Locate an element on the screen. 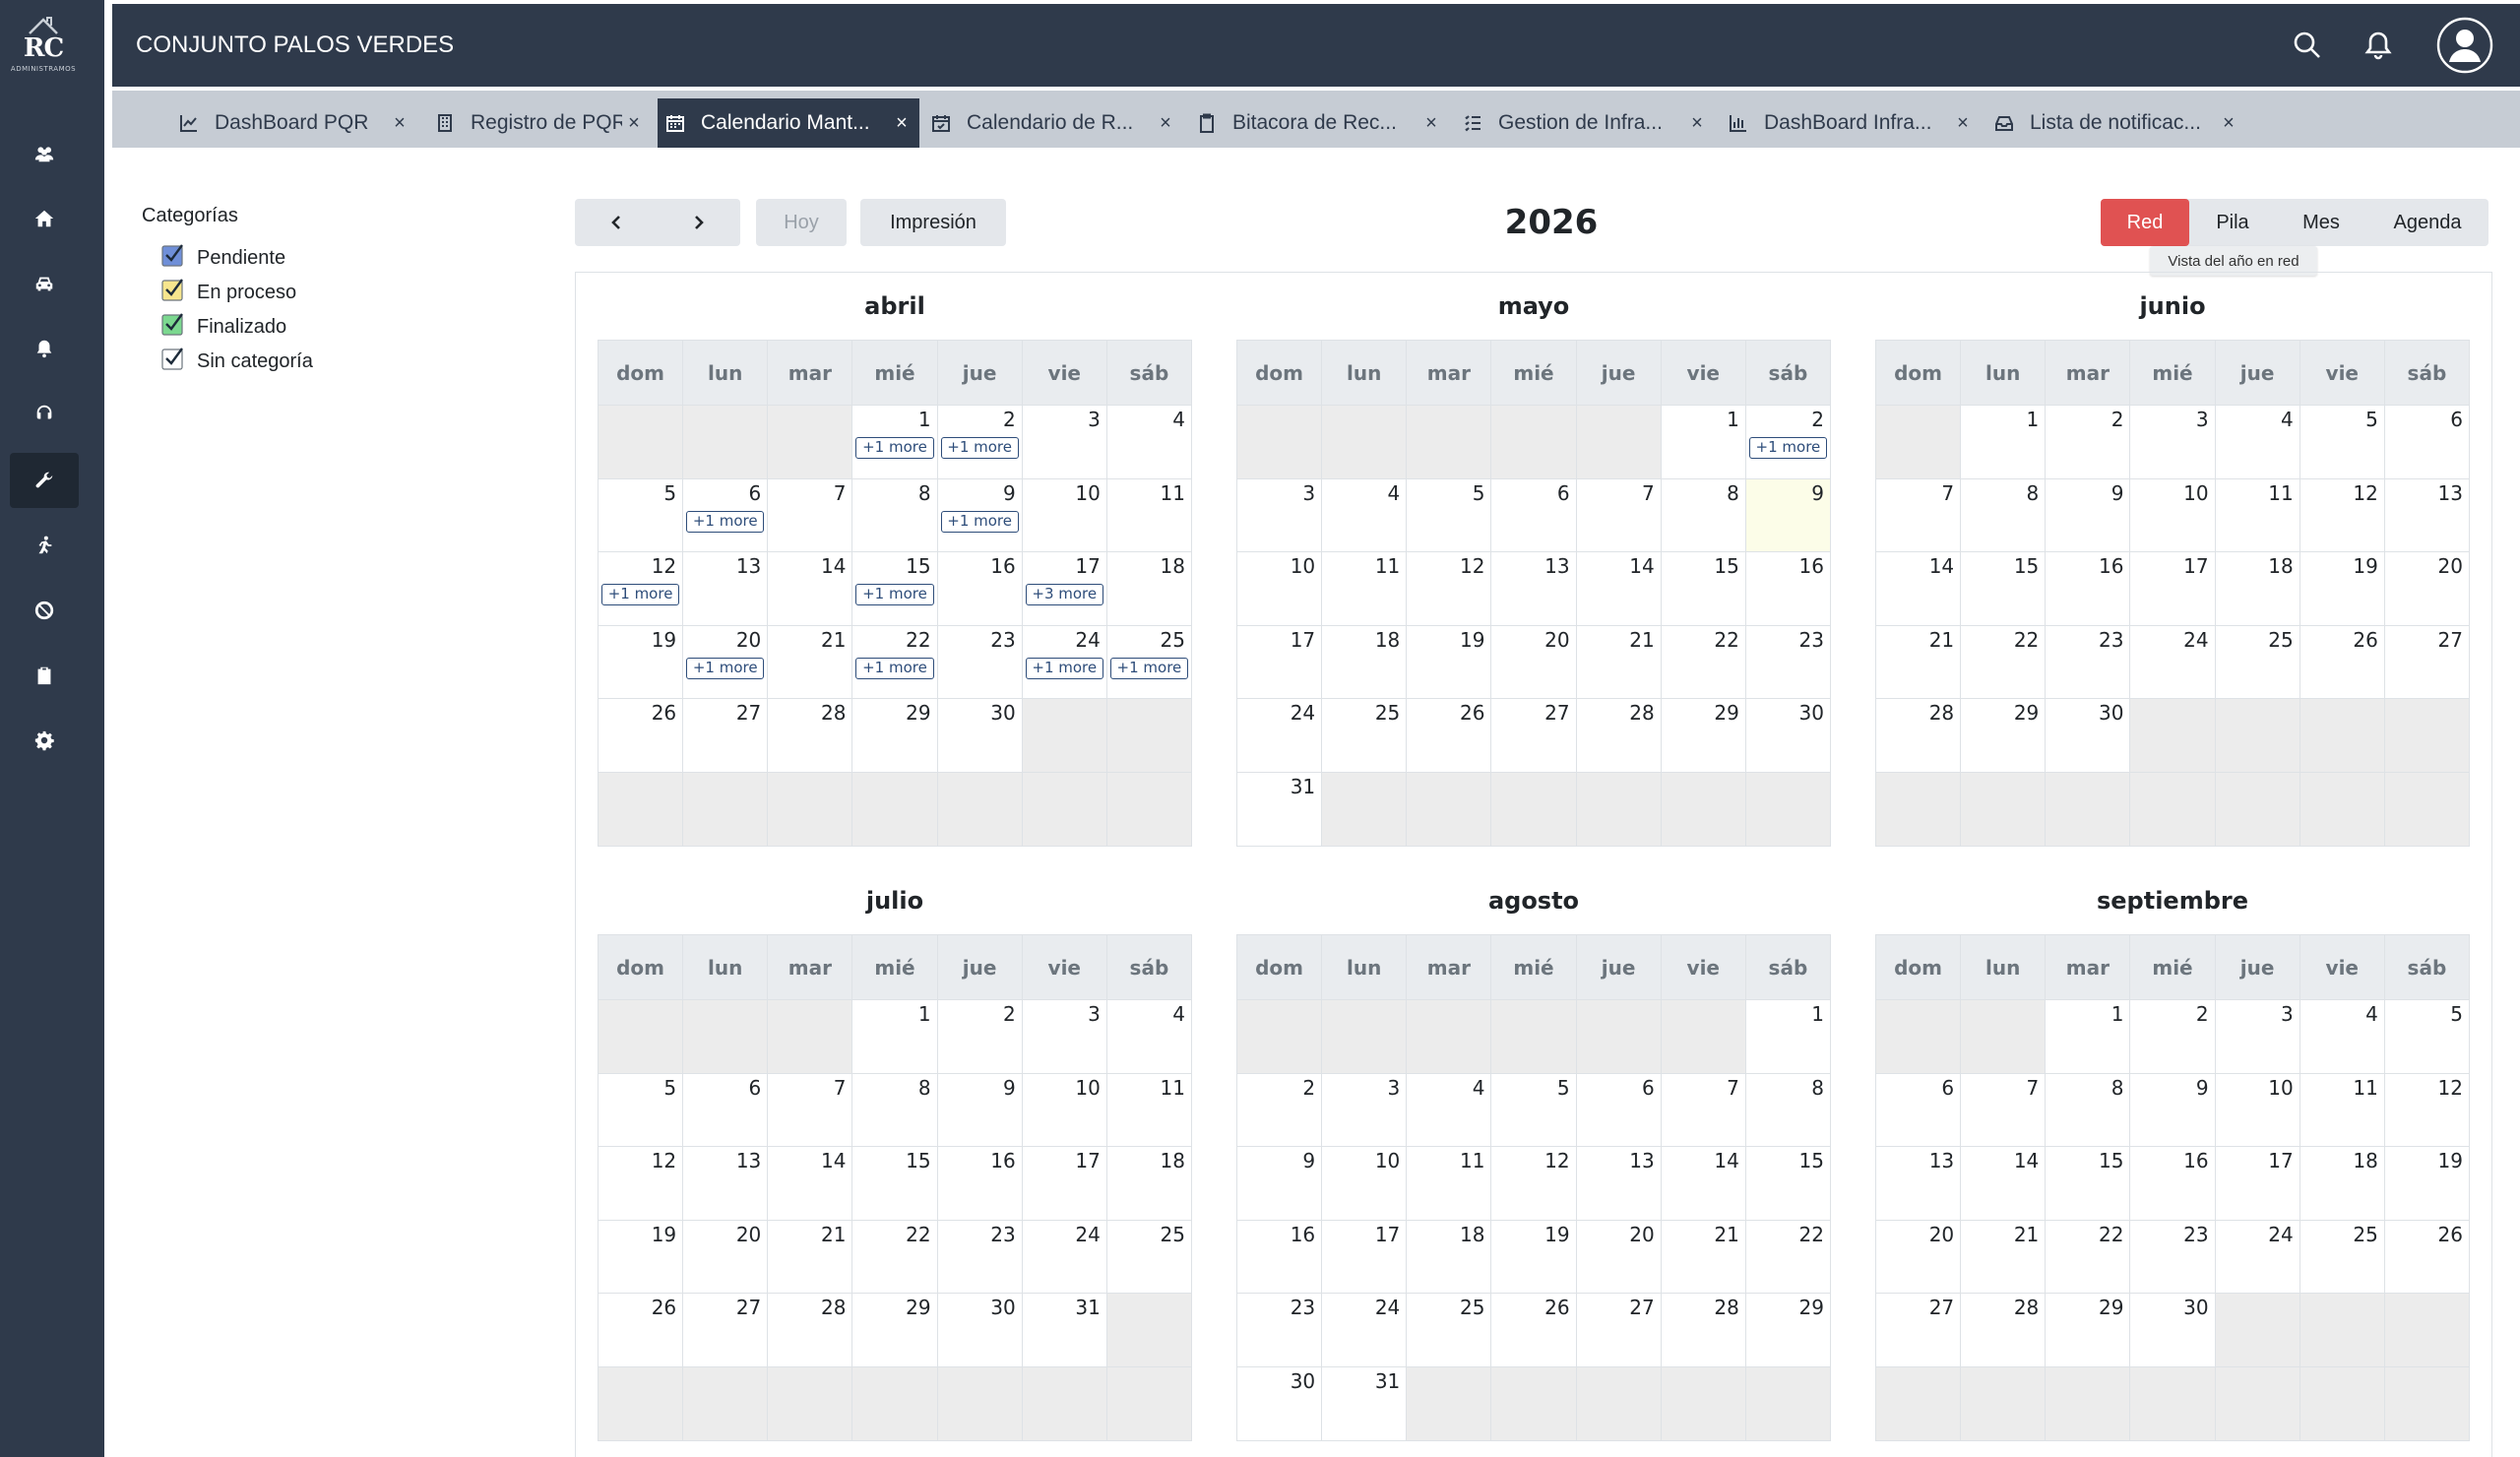 The image size is (2520, 1457). day-cell: 5 is located at coordinates (2342, 442).